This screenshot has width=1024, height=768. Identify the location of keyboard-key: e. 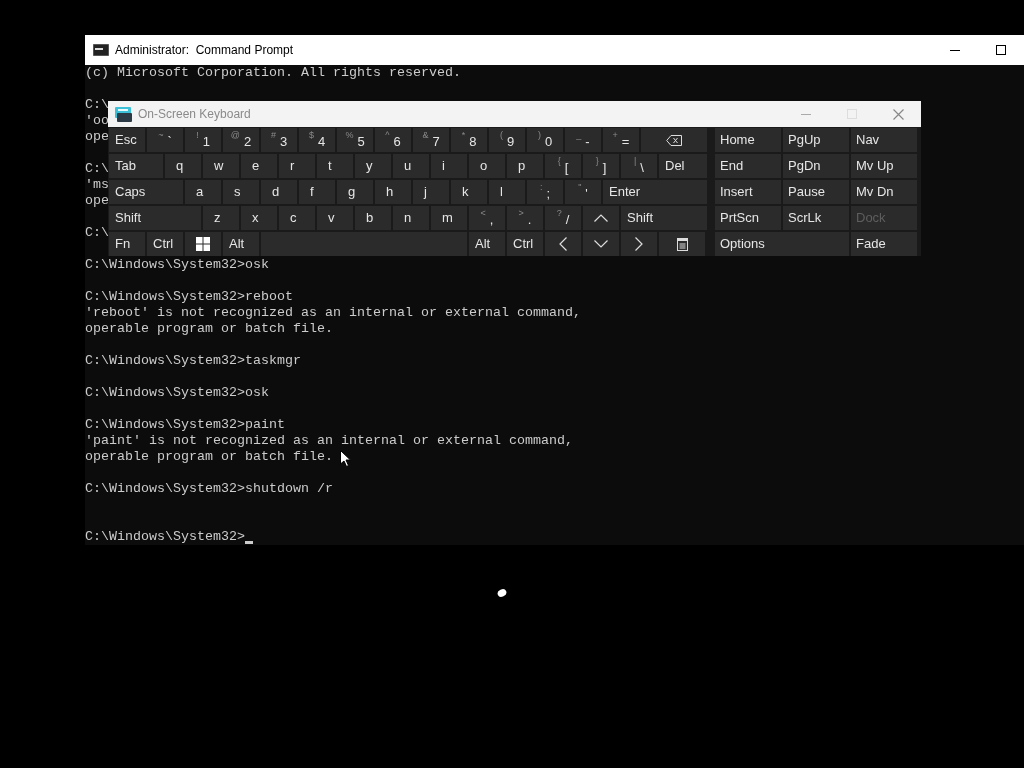
(259, 166).